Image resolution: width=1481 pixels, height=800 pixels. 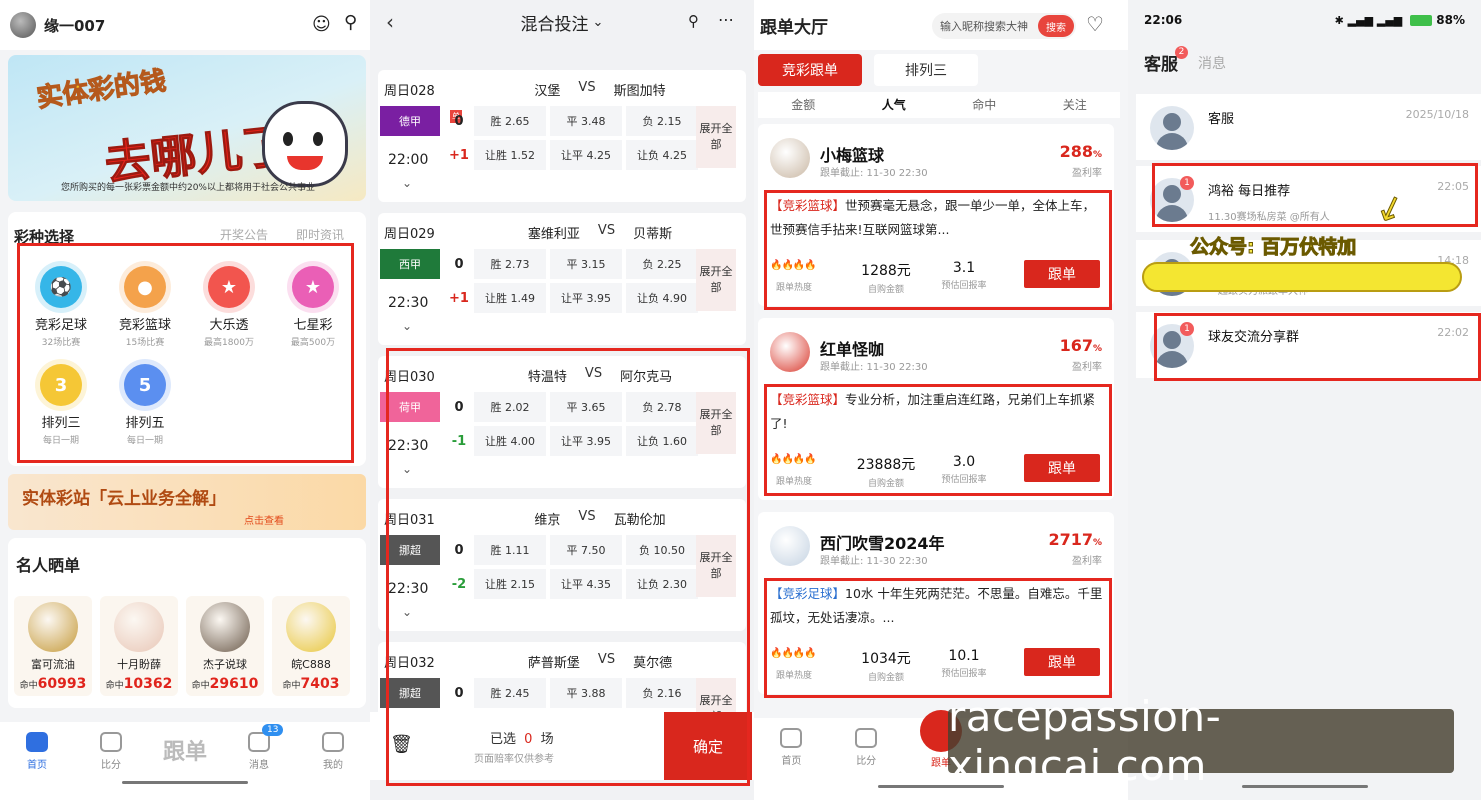 I want to click on lottery-item: ★ 大乐透 最高1800万, so click(x=229, y=307).